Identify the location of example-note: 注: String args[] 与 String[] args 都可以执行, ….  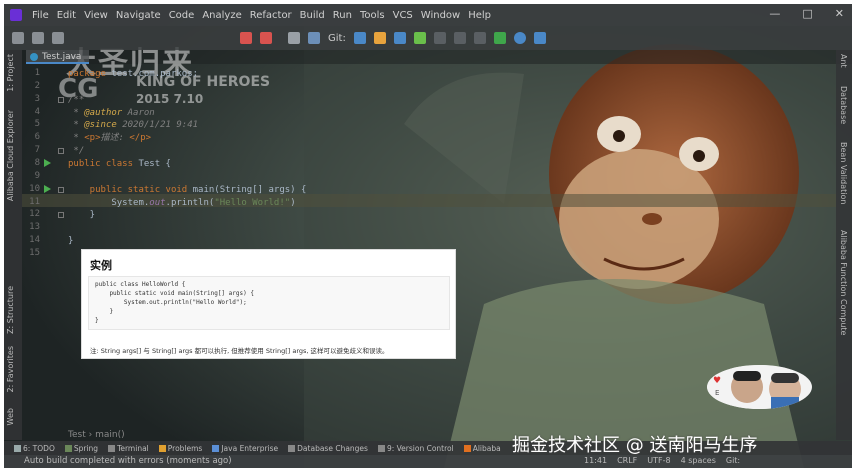
(239, 351).